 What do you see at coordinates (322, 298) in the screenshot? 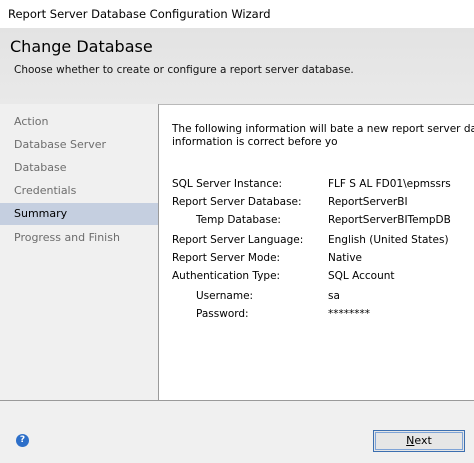
I see `summary-row: Username: sa` at bounding box center [322, 298].